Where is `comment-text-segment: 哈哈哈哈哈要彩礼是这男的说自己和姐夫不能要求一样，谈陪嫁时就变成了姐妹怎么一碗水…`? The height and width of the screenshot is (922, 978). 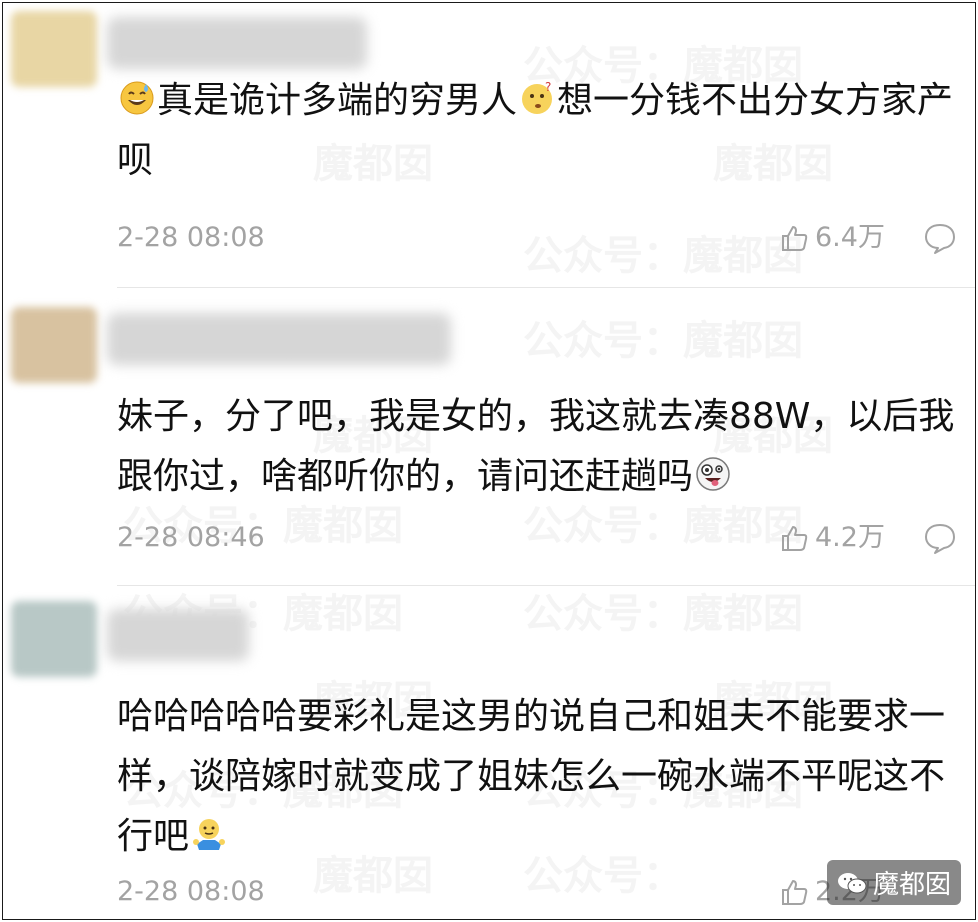 comment-text-segment: 哈哈哈哈哈要彩礼是这男的说自己和姐夫不能要求一样，谈陪嫁时就变成了姐妹怎么一碗水… is located at coordinates (531, 776).